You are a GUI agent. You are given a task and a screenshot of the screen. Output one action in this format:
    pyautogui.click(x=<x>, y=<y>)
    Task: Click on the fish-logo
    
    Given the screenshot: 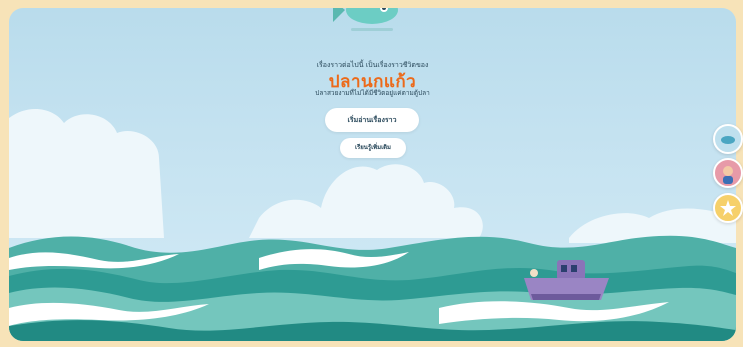 What is the action you would take?
    pyautogui.click(x=365, y=19)
    